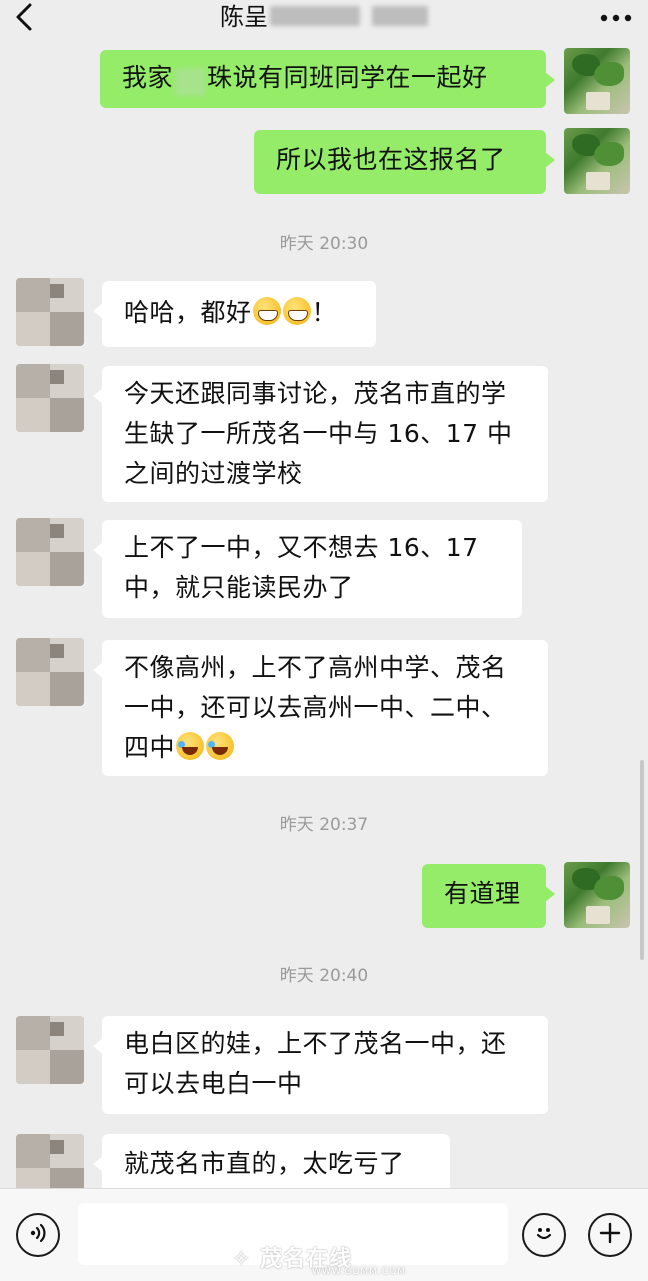 The image size is (648, 1281). I want to click on message-bubble-received: 上不了一中，又不想去 16、17 中，就只能读民办了, so click(307, 569).